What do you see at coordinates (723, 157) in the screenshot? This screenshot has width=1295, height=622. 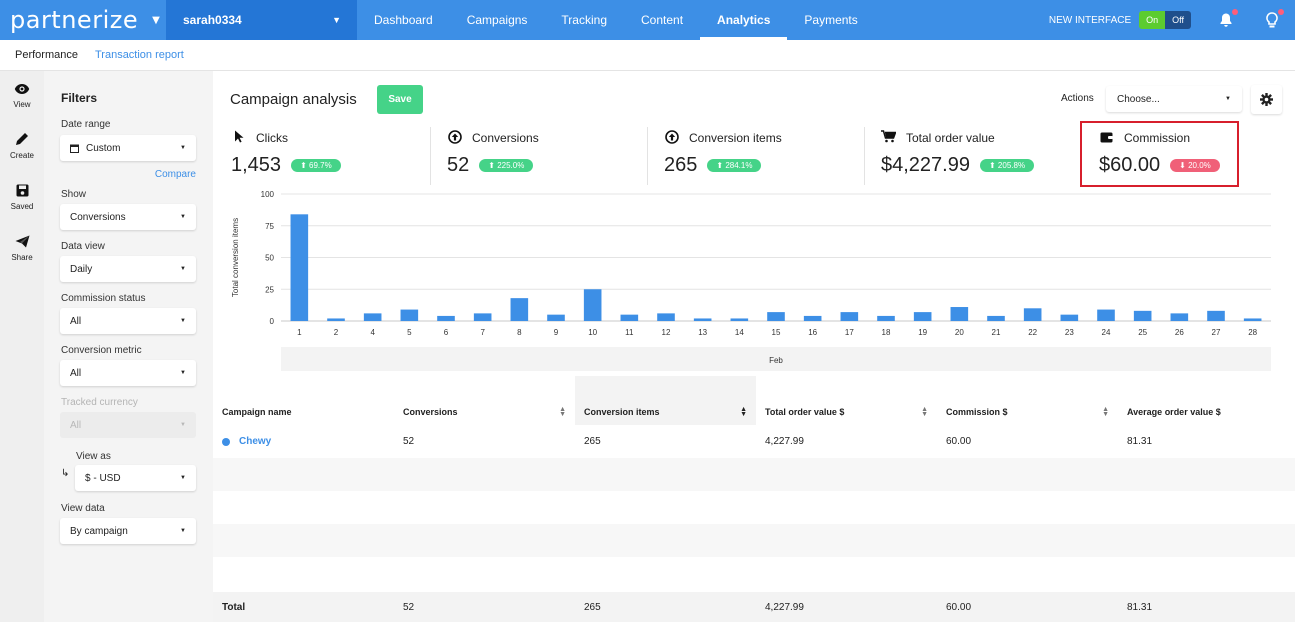 I see `metric-conversion-items: Conversion items 265 ⬆ 284.1%` at bounding box center [723, 157].